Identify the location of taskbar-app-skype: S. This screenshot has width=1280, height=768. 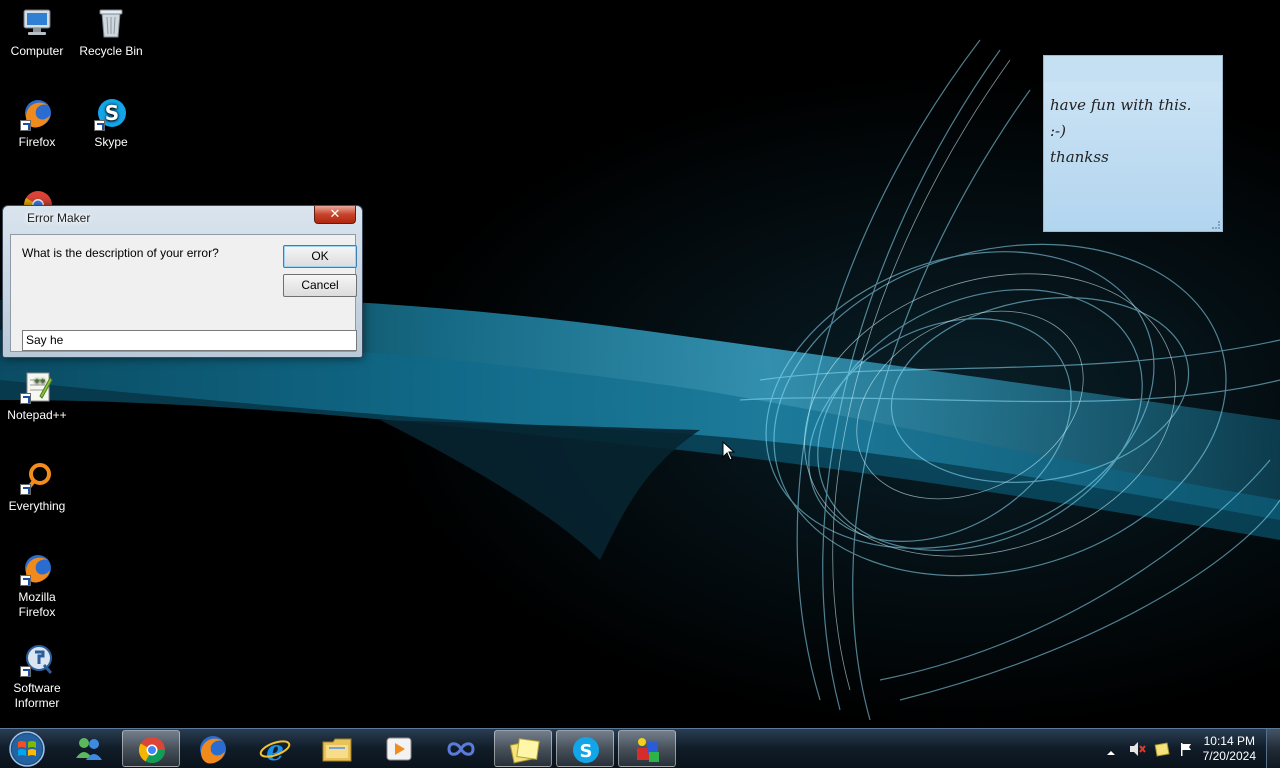
(585, 748).